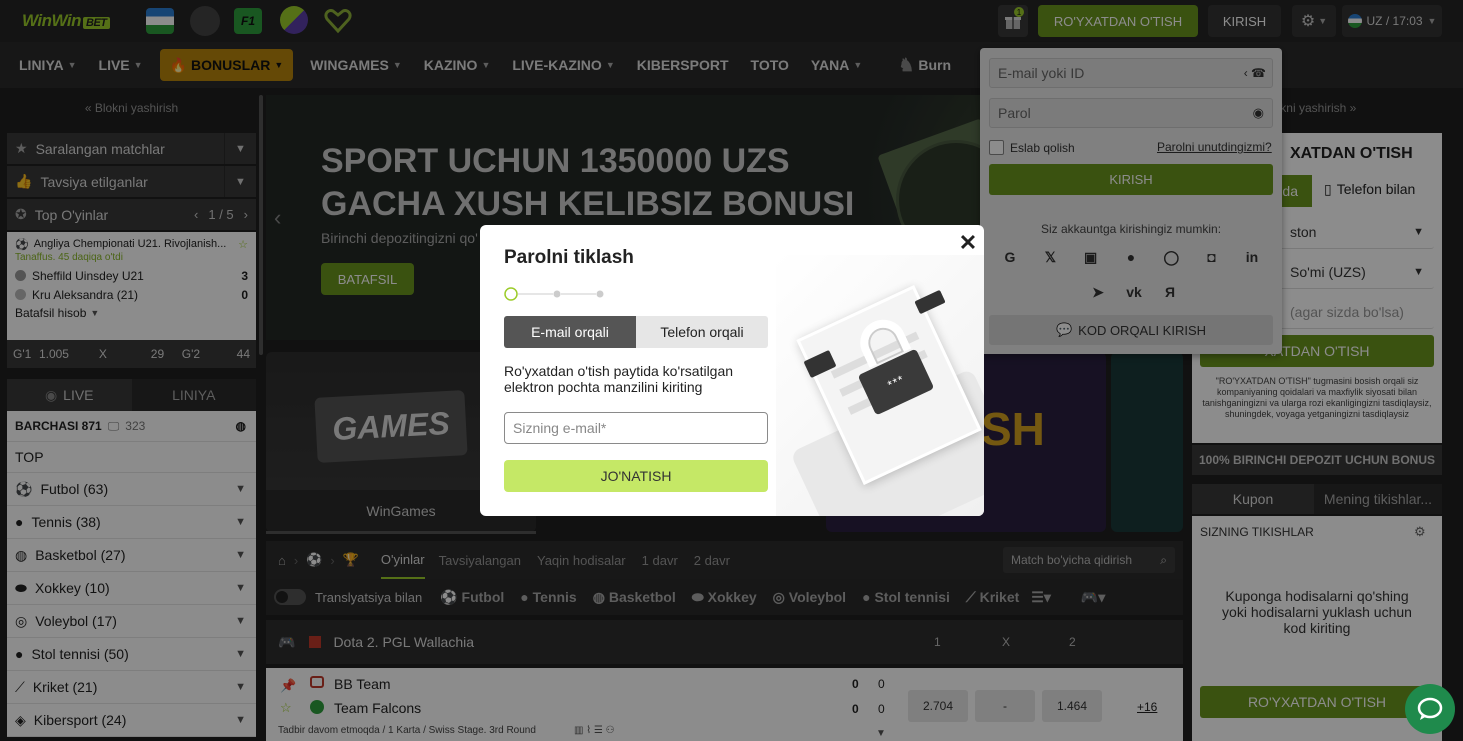  What do you see at coordinates (880, 385) in the screenshot?
I see `lock-illustration: ***` at bounding box center [880, 385].